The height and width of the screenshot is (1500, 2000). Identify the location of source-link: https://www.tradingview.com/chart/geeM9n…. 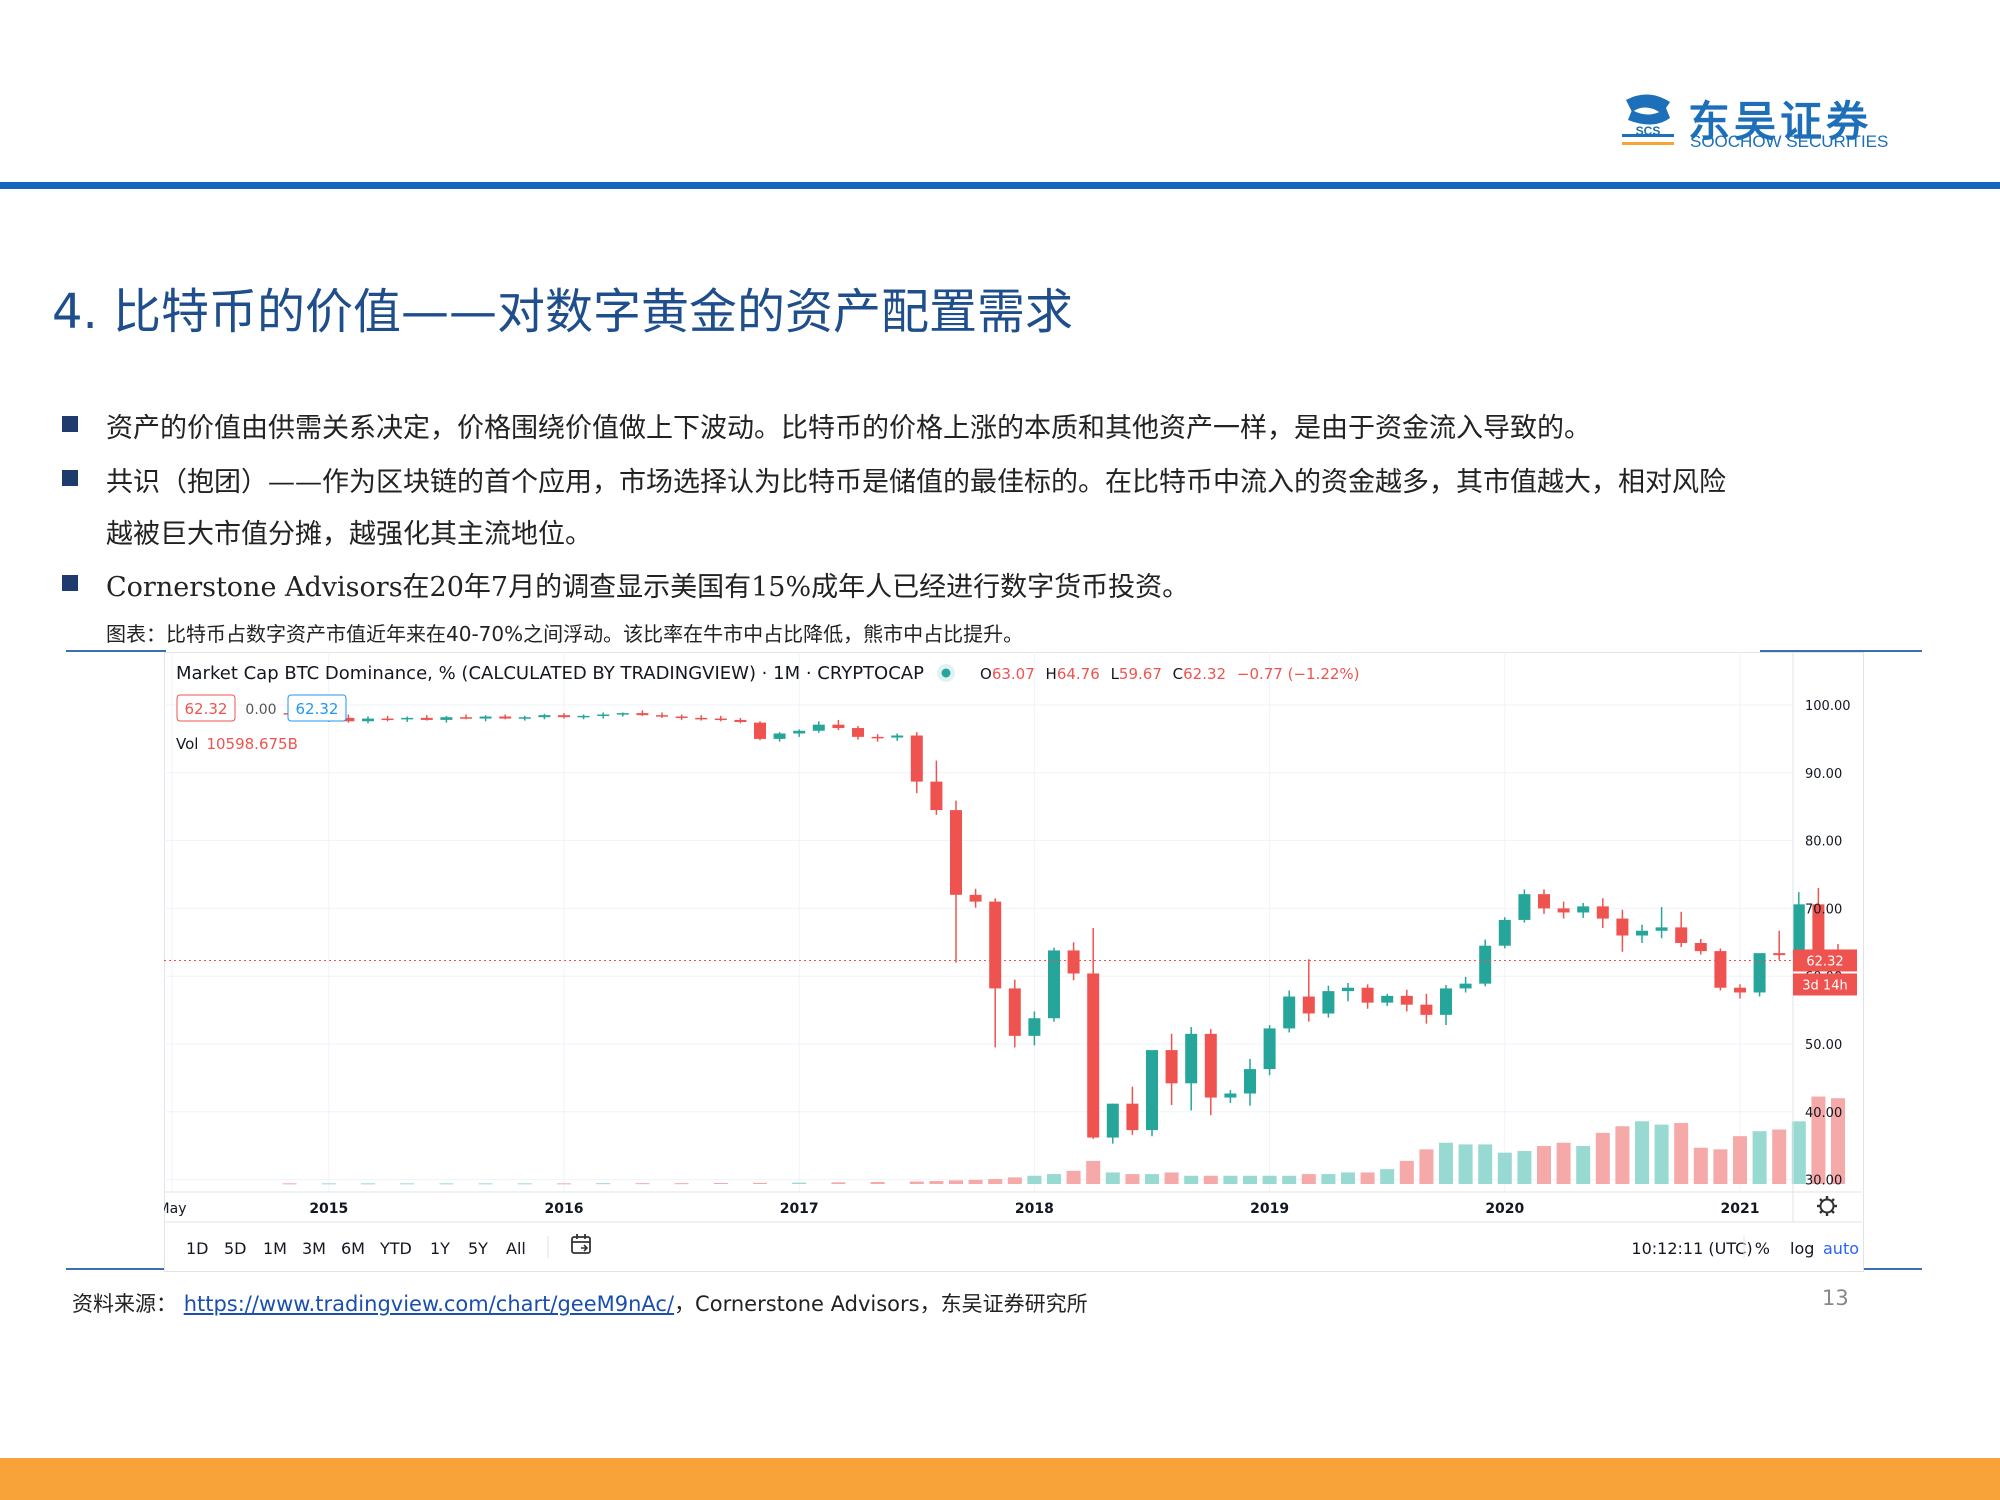
(429, 1304).